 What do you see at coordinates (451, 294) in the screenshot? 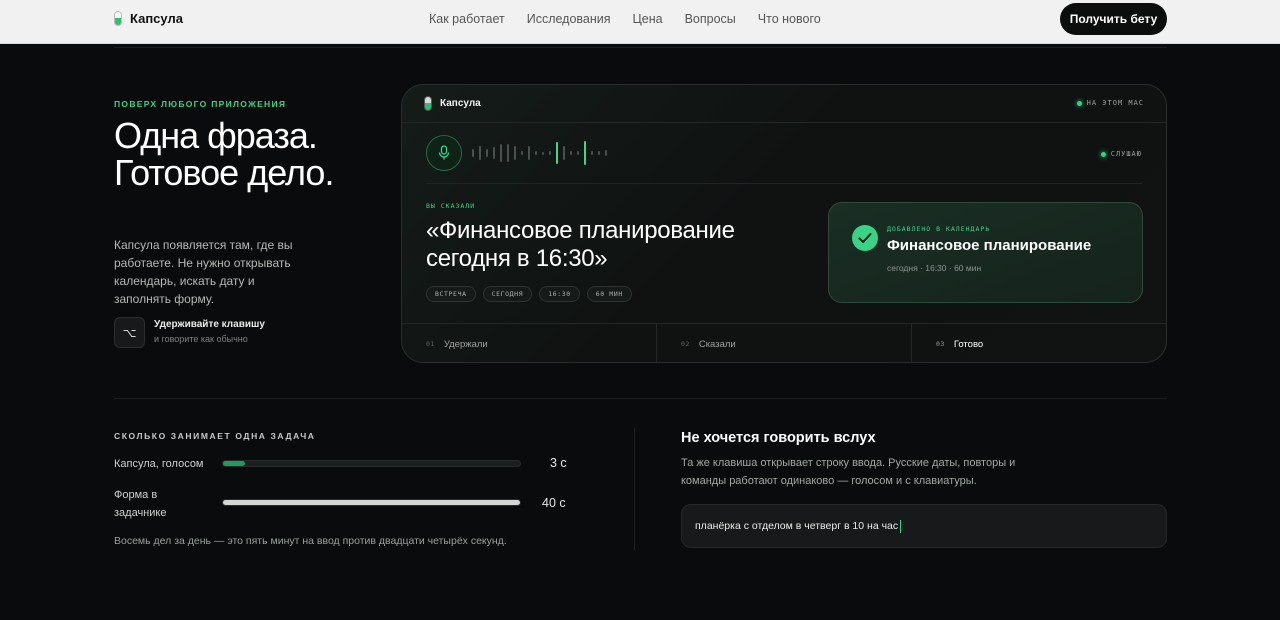
I see `chip-type: ВСТРЕЧА` at bounding box center [451, 294].